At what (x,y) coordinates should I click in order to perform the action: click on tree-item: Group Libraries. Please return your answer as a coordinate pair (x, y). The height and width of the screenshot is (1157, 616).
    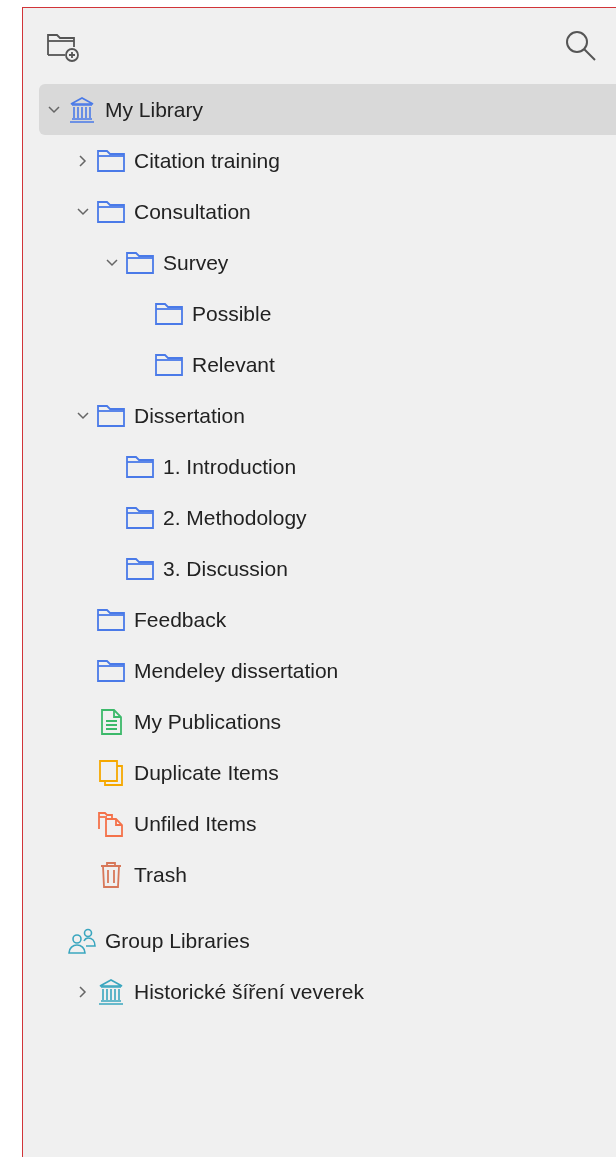
    Looking at the image, I should click on (327, 940).